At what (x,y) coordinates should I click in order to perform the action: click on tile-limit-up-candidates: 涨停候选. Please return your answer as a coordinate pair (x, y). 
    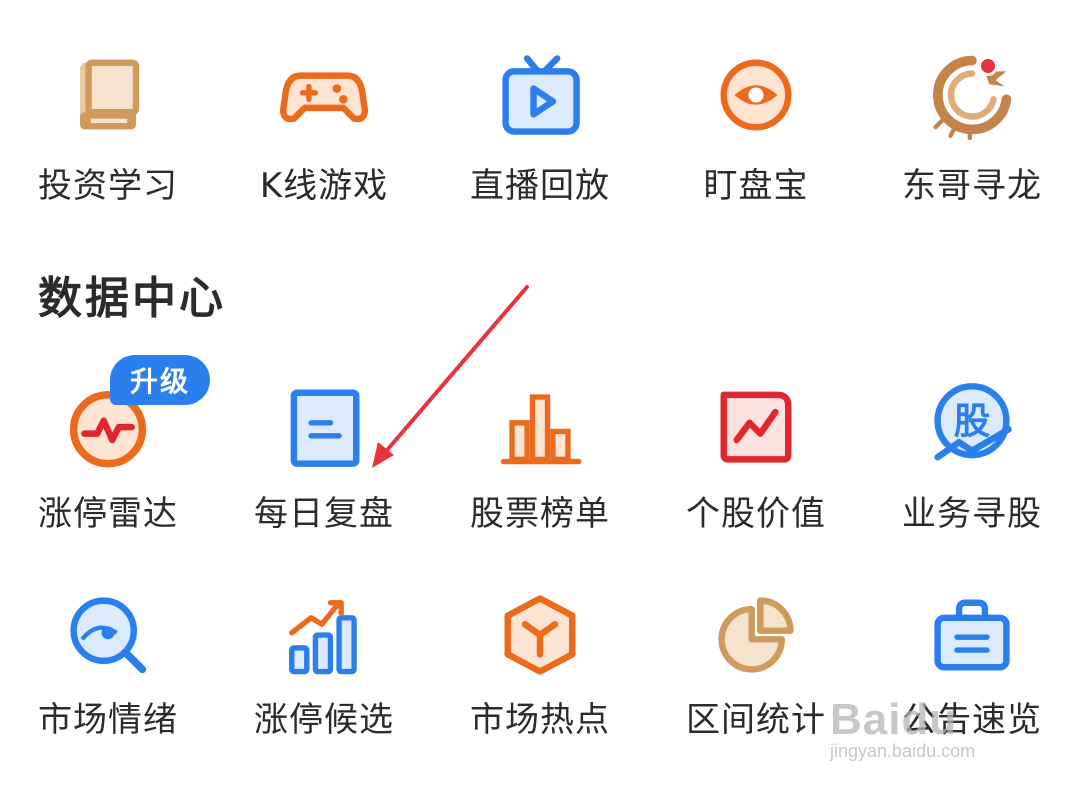
    Looking at the image, I should click on (324, 665).